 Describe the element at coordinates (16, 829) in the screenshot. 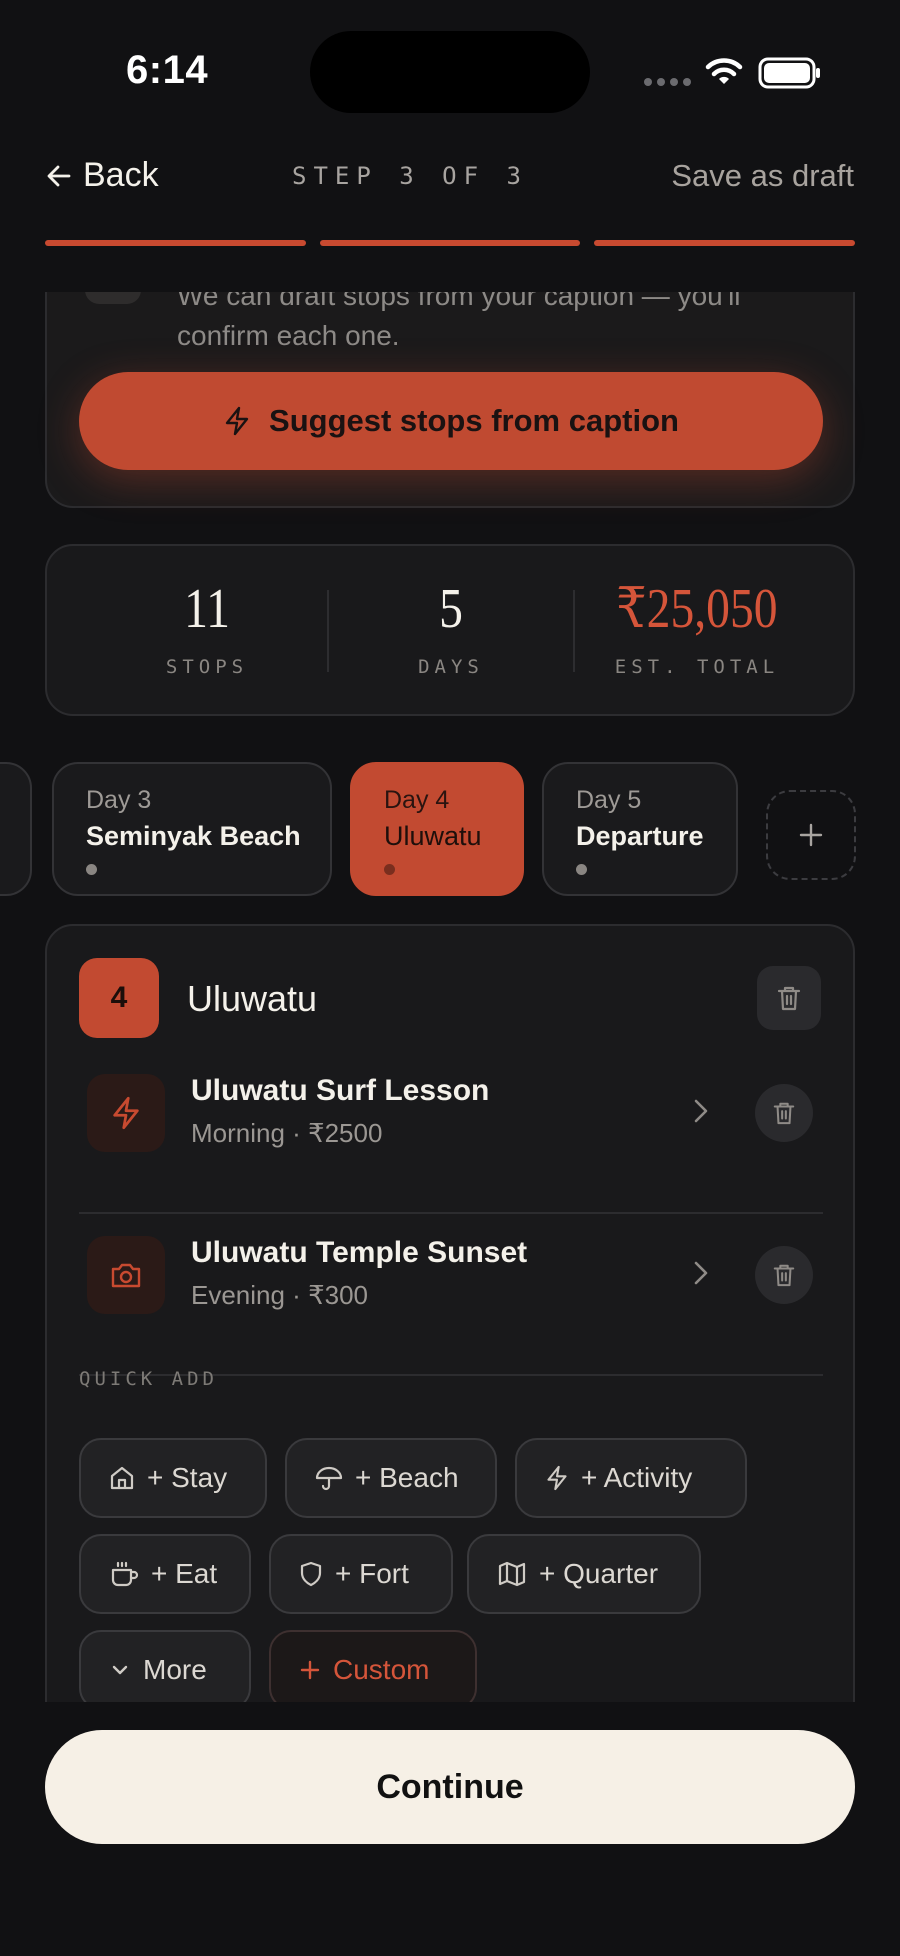

I see `day-tab-previous` at that location.